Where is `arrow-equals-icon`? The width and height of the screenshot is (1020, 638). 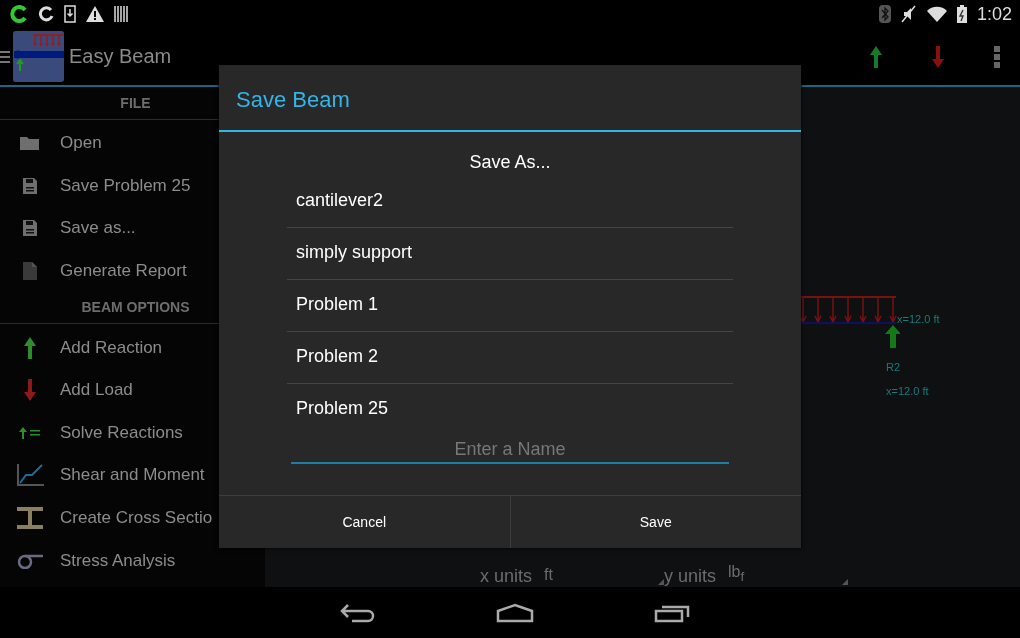 arrow-equals-icon is located at coordinates (30, 432).